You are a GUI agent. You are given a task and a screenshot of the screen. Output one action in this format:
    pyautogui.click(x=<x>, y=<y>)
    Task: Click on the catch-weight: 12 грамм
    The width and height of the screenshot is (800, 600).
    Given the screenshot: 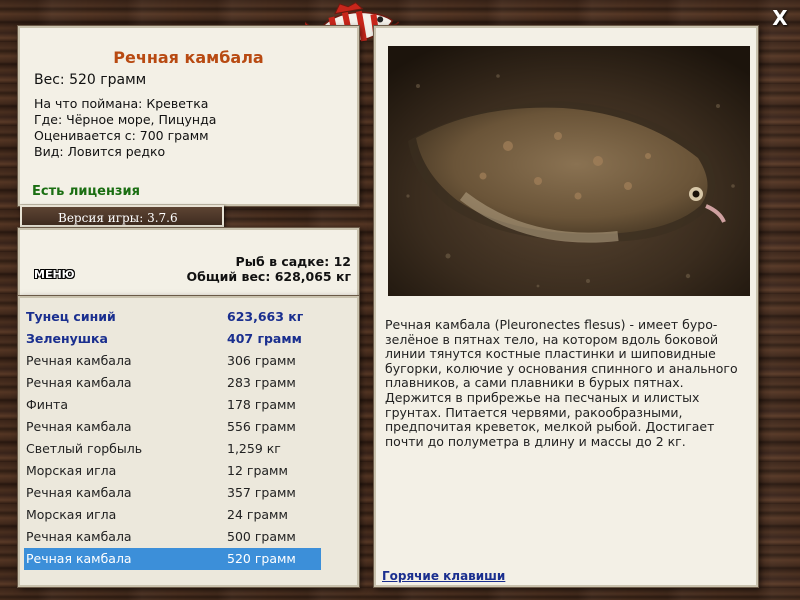 What is the action you would take?
    pyautogui.click(x=257, y=470)
    